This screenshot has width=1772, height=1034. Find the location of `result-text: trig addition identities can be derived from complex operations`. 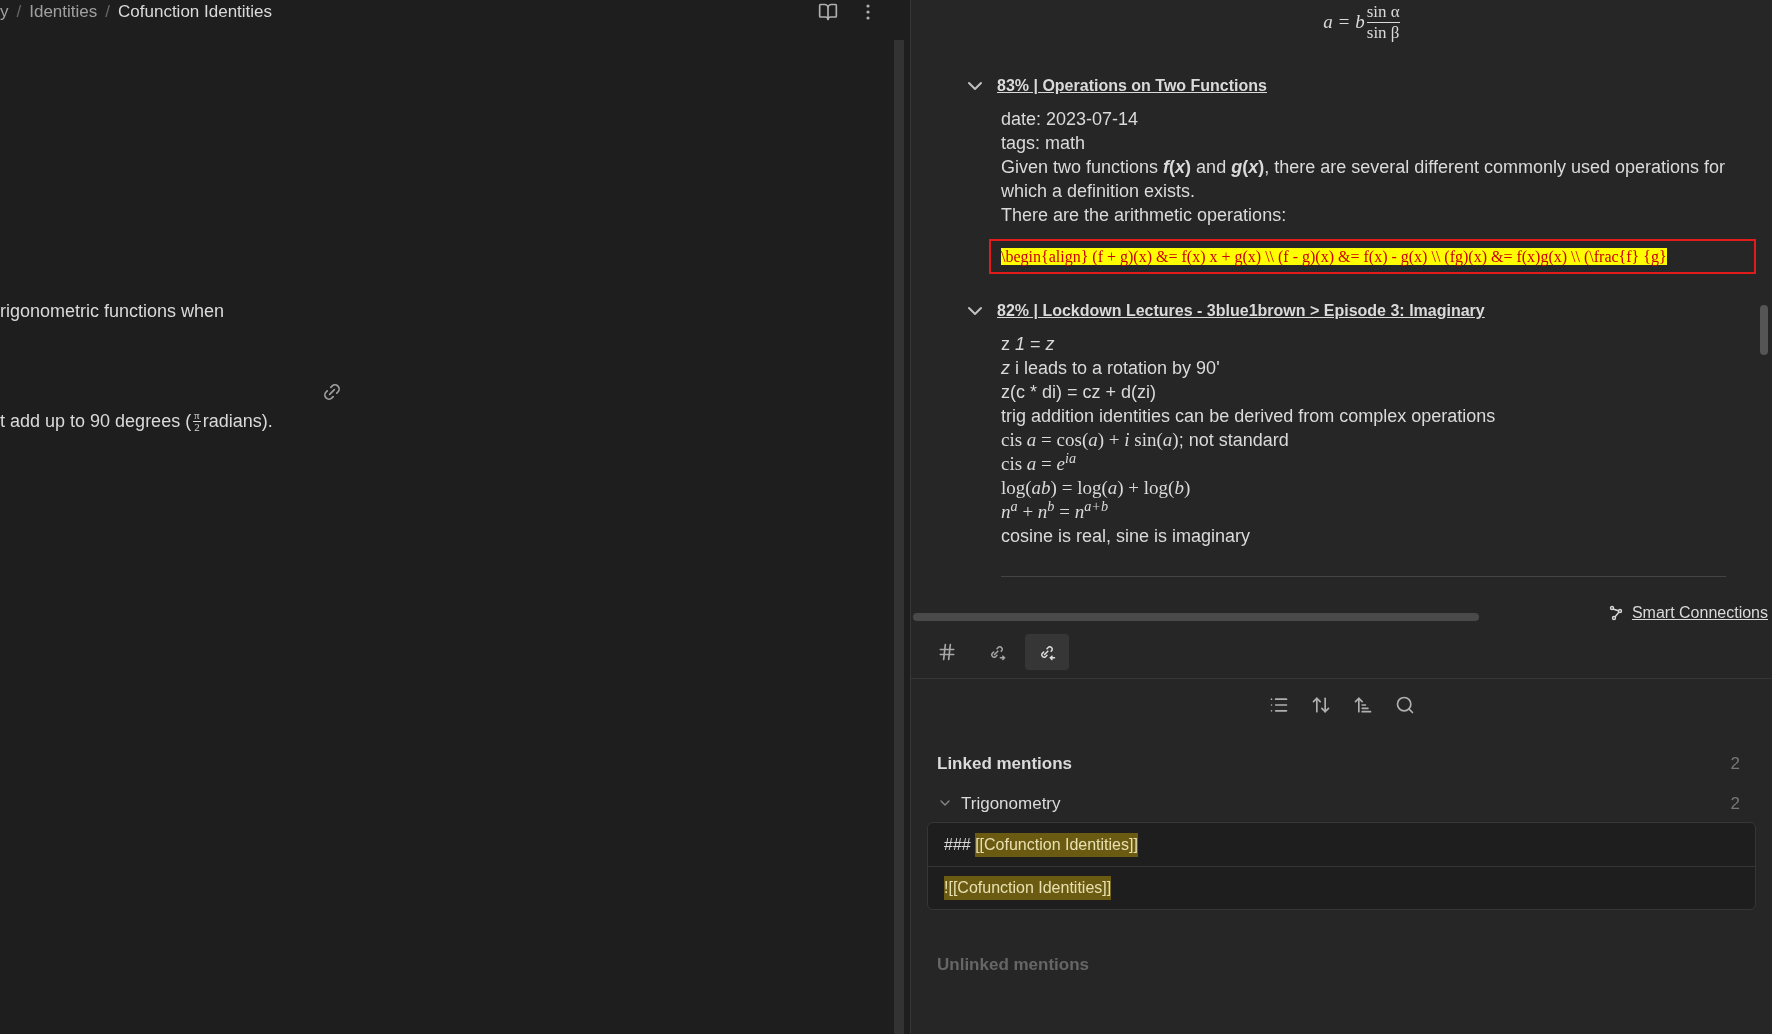

result-text: trig addition identities can be derived from complex operations is located at coordinates (1249, 416).